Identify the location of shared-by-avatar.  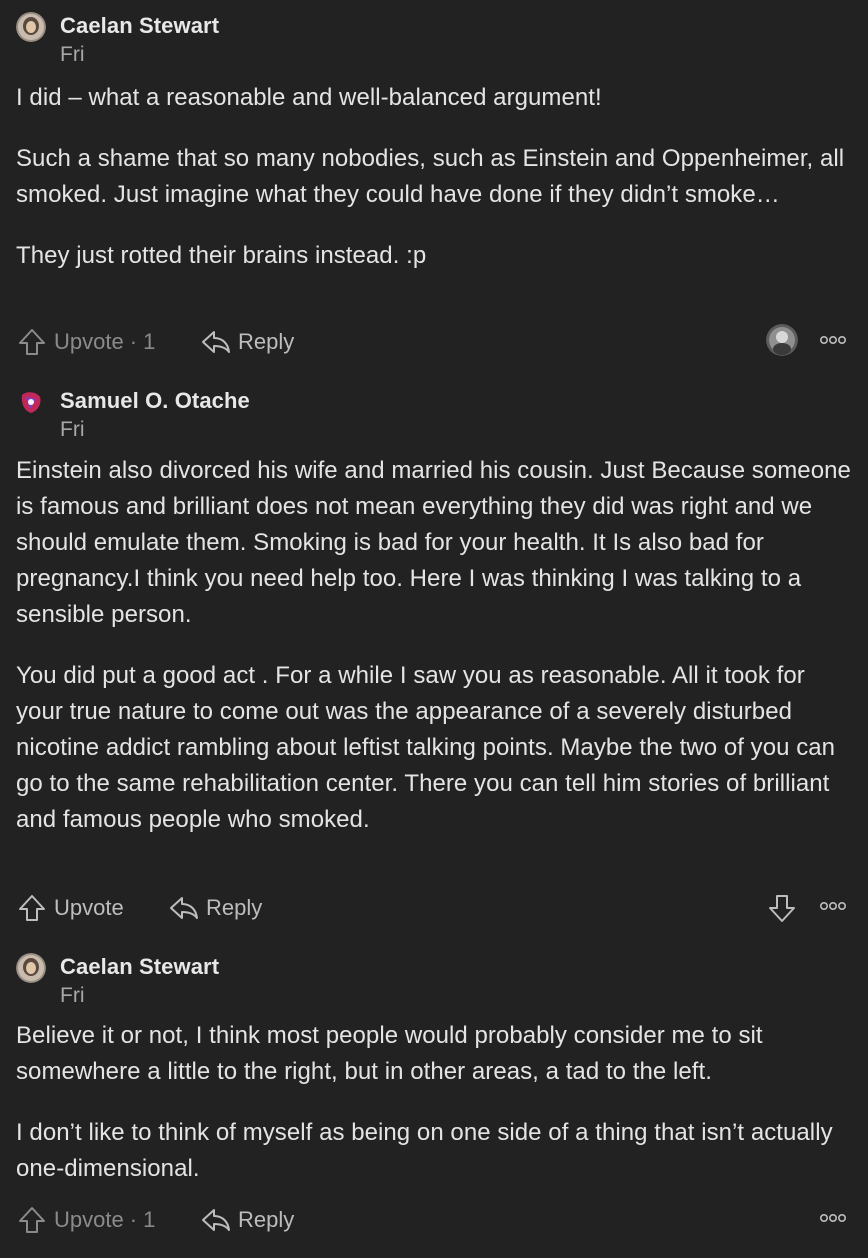
(782, 340).